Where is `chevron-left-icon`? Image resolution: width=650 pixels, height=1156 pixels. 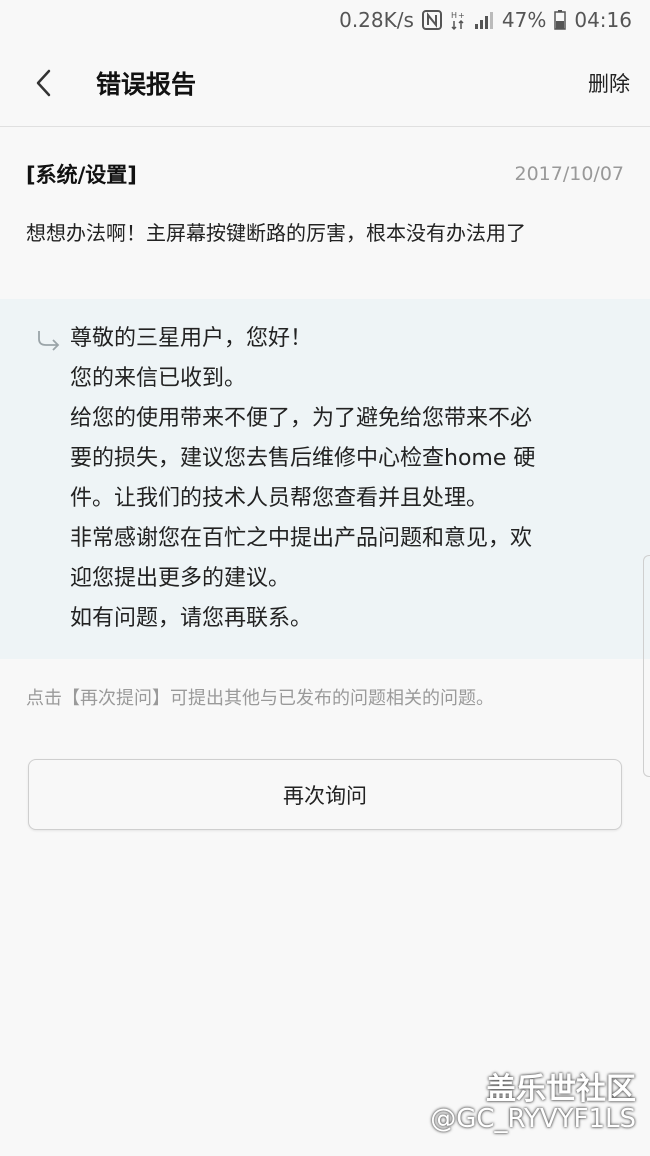
chevron-left-icon is located at coordinates (43, 83).